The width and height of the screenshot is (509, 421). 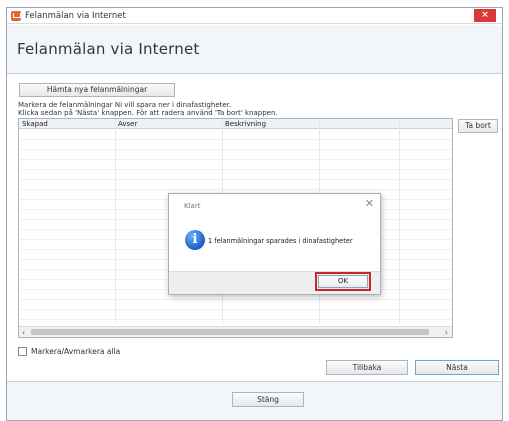 What do you see at coordinates (195, 240) in the screenshot?
I see `info-icon: i` at bounding box center [195, 240].